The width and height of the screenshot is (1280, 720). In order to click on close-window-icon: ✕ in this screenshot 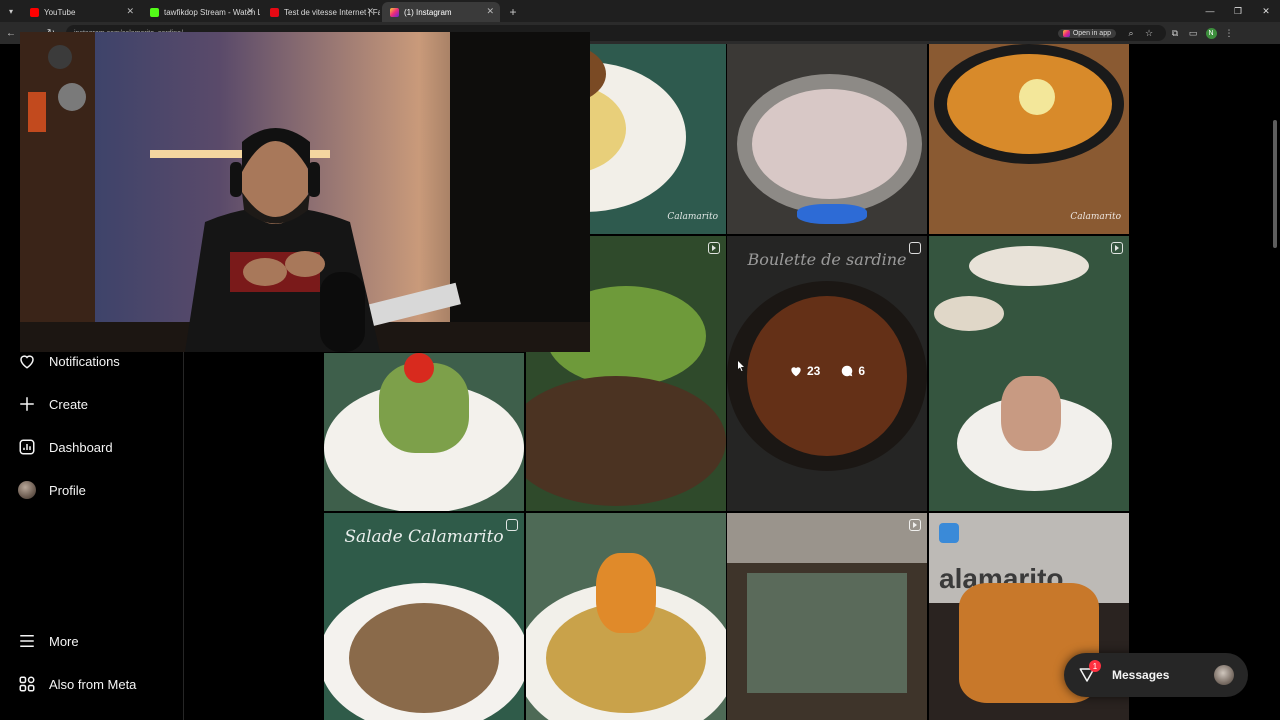, I will do `click(1266, 11)`.